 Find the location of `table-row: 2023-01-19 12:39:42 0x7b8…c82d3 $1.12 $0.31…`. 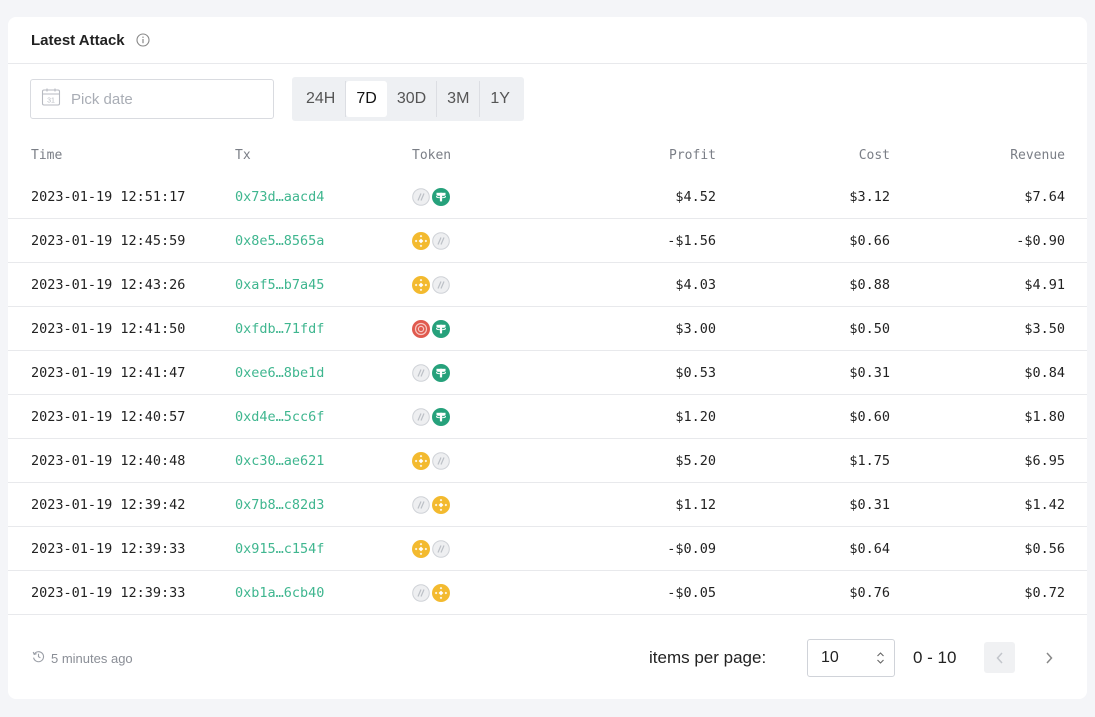

table-row: 2023-01-19 12:39:42 0x7b8…c82d3 $1.12 $0.31… is located at coordinates (547, 505).